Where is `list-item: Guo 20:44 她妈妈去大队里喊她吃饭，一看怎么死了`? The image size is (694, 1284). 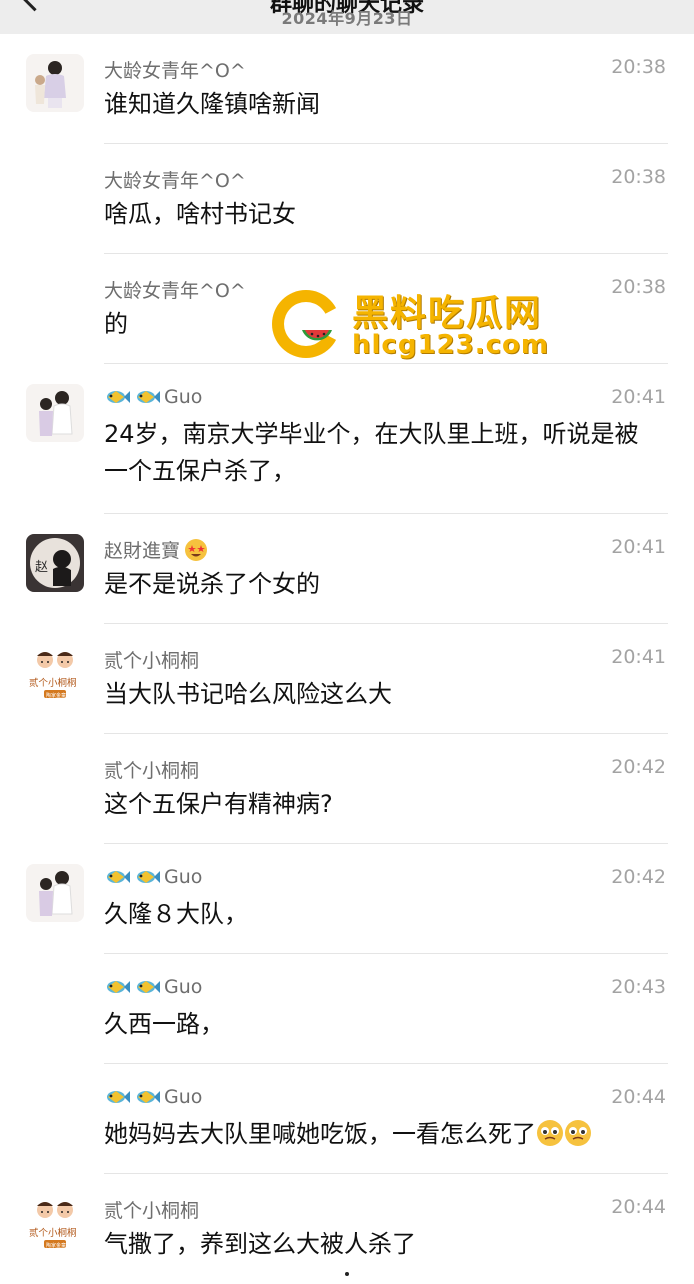
list-item: Guo 20:44 她妈妈去大队里喊她吃饭，一看怎么死了 is located at coordinates (347, 1119).